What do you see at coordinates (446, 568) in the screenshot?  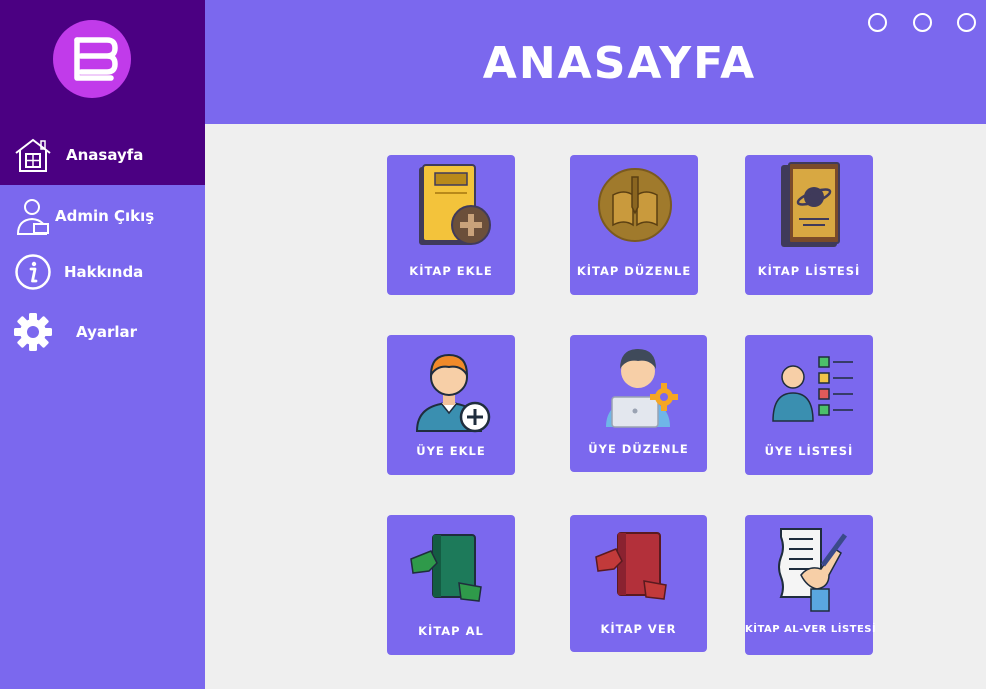 I see `take-book-icon` at bounding box center [446, 568].